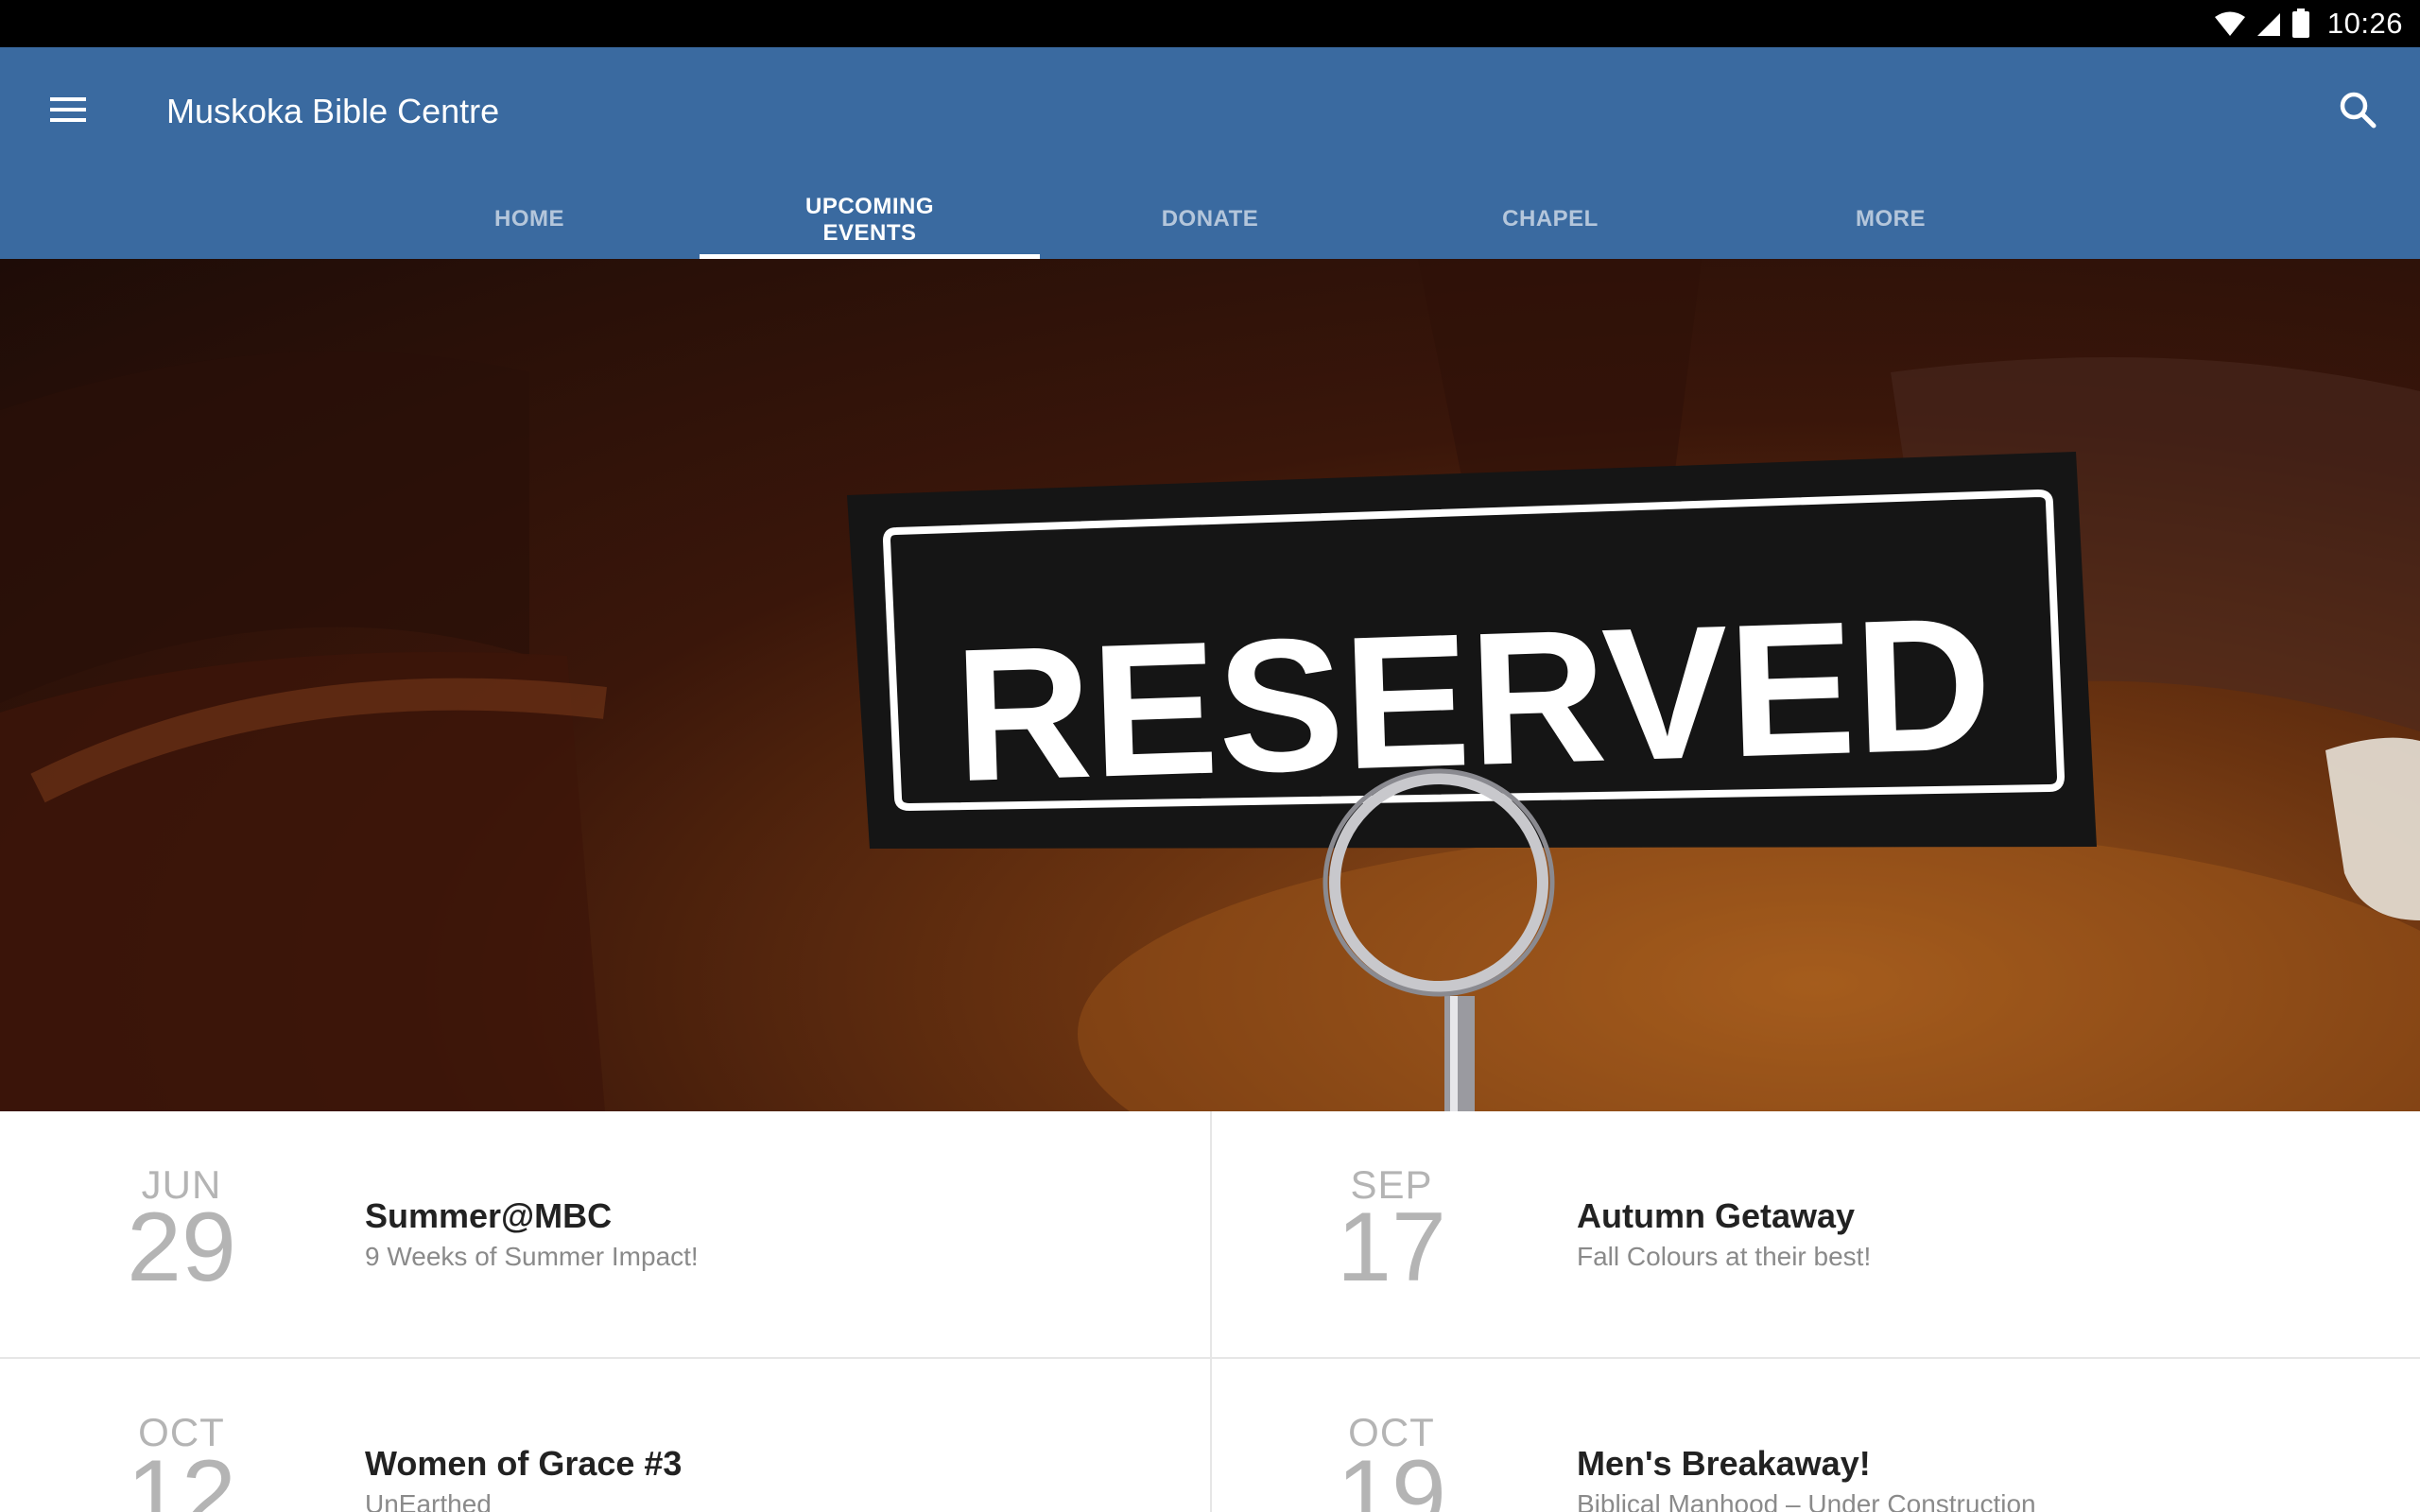 The width and height of the screenshot is (2420, 1512). Describe the element at coordinates (2301, 24) in the screenshot. I see `battery-icon` at that location.